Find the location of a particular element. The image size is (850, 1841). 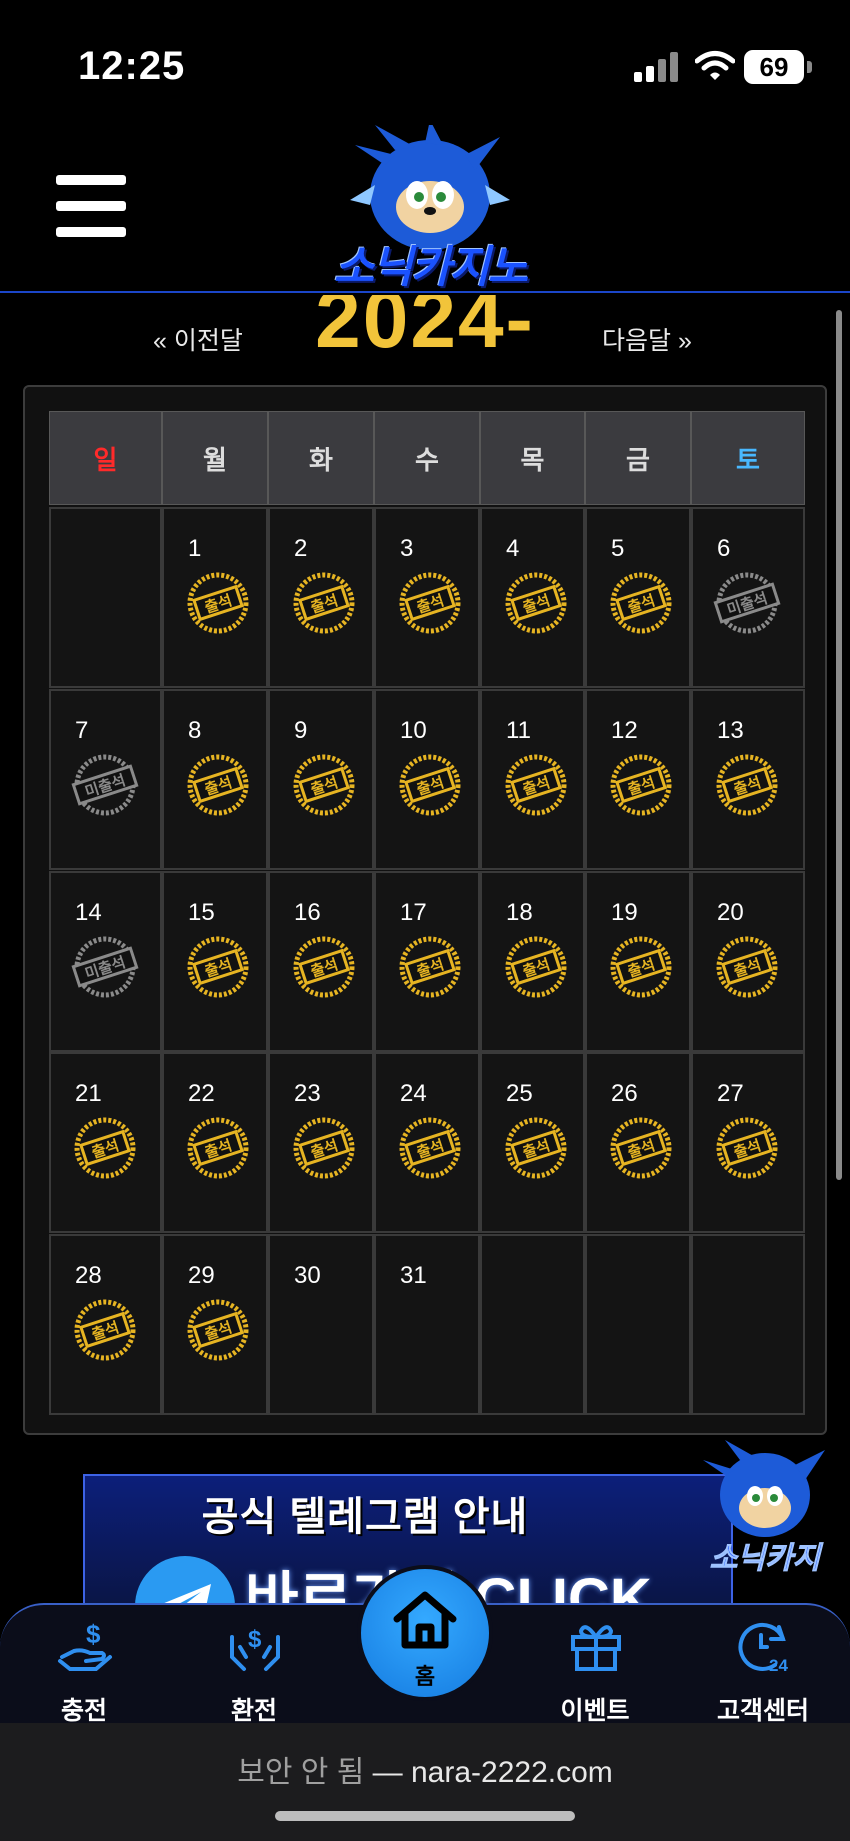

calendar-day-cell: 22 출석 is located at coordinates (215, 1142).